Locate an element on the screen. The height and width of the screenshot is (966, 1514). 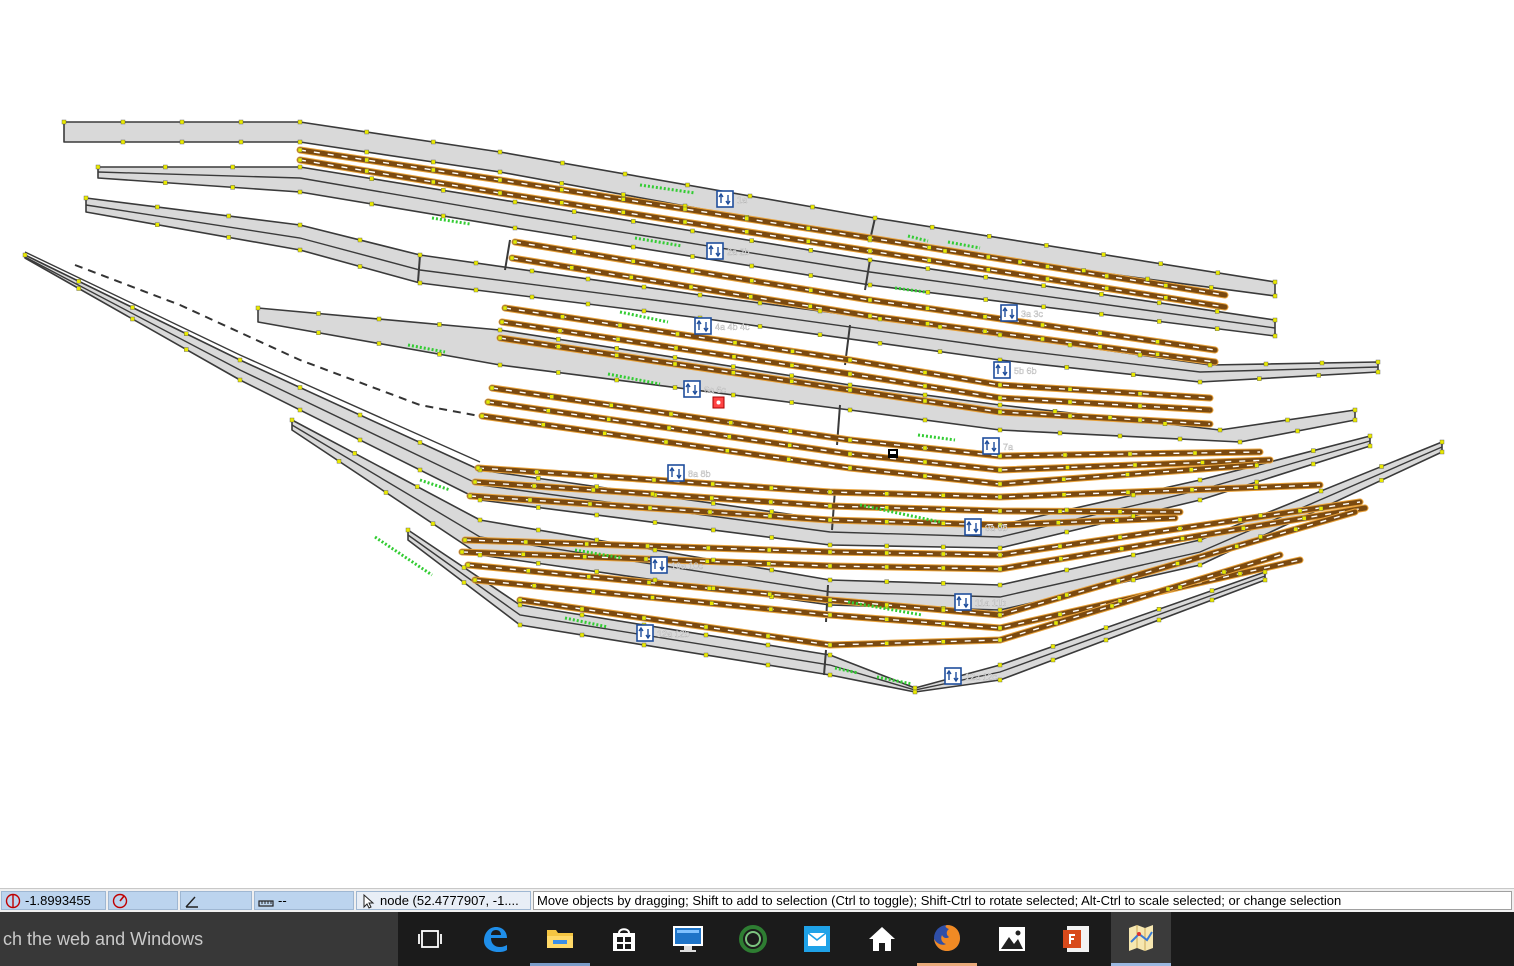
store-button is located at coordinates (624, 939).